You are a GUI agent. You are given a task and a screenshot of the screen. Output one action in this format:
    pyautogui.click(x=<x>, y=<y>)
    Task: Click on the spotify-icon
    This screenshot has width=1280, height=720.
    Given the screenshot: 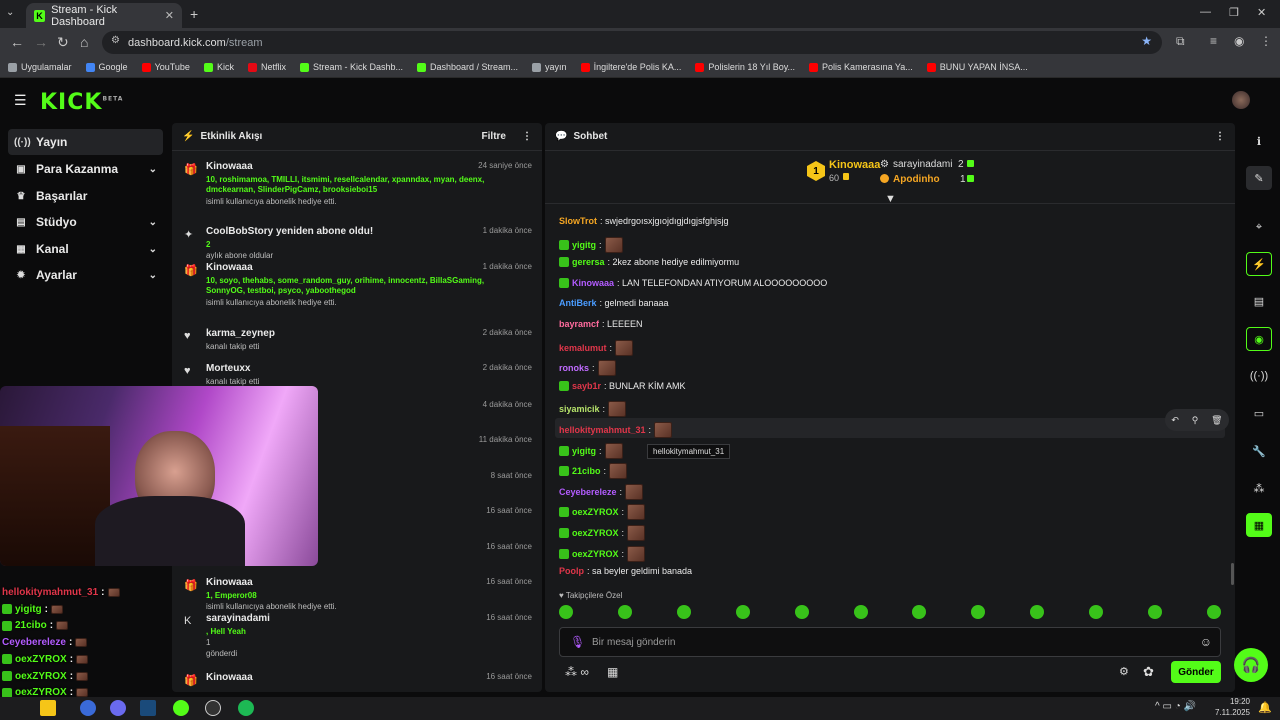 What is the action you would take?
    pyautogui.click(x=246, y=708)
    